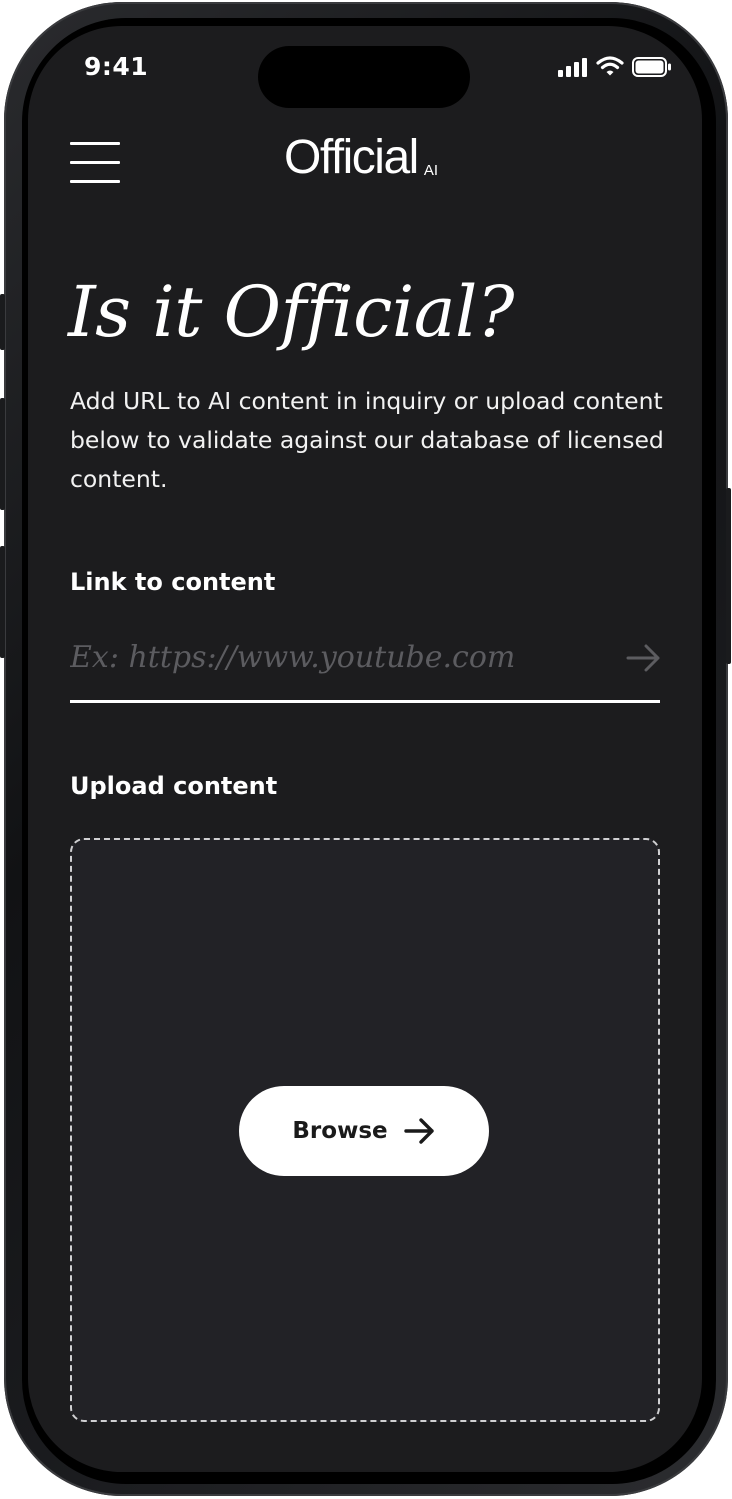 The width and height of the screenshot is (732, 1499). Describe the element at coordinates (351, 157) in the screenshot. I see `logo-wordmark: Official` at that location.